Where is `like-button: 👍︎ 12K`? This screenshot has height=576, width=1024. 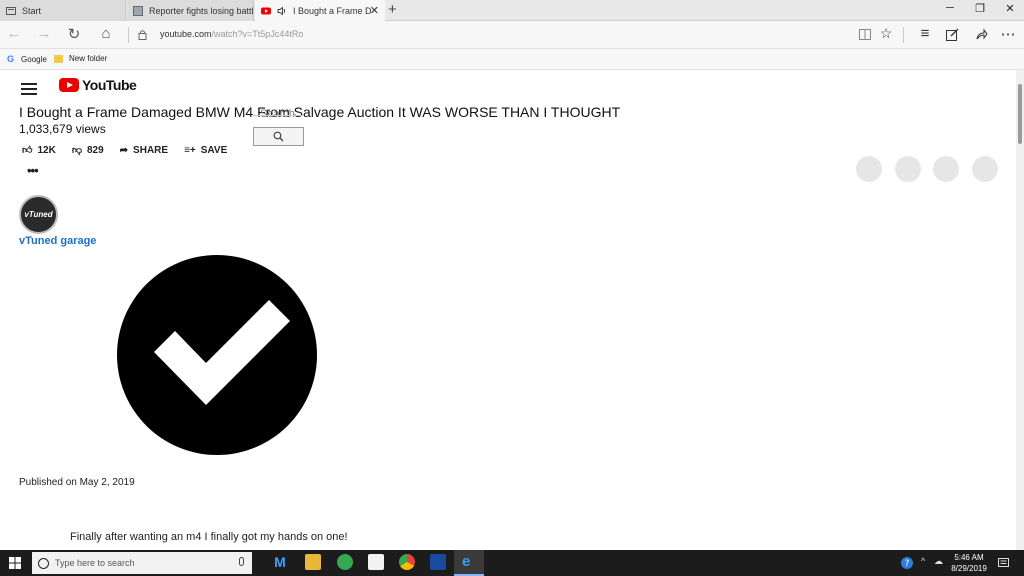 like-button: 👍︎ 12K is located at coordinates (39, 150).